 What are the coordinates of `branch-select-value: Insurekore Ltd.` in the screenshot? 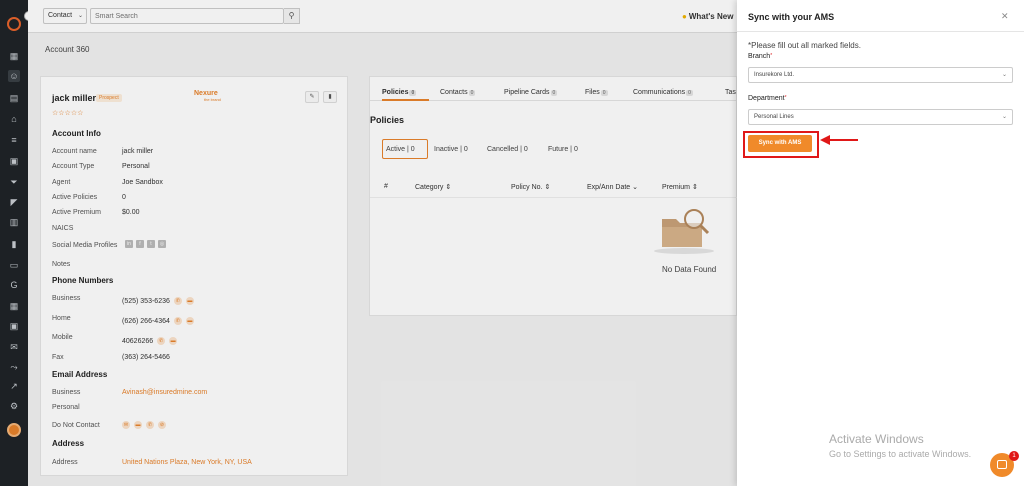 It's located at (774, 75).